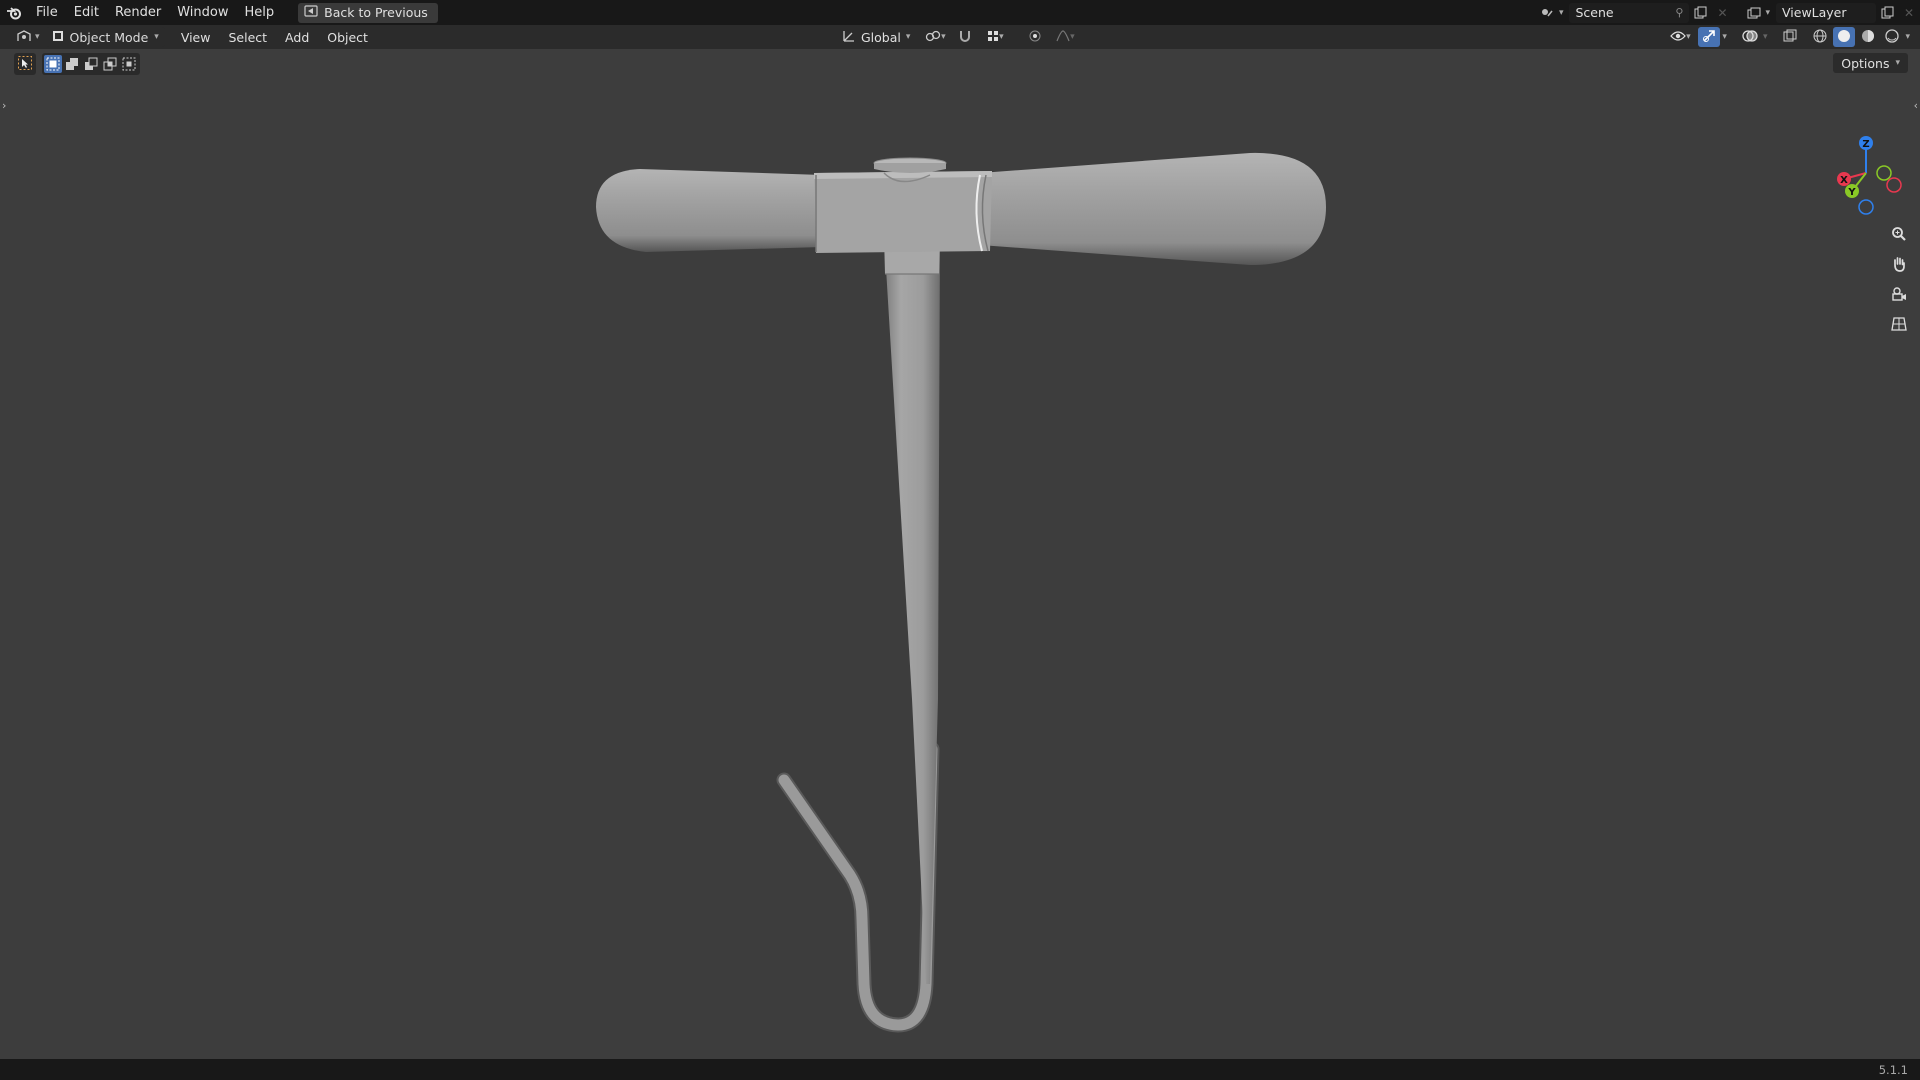  I want to click on viewport-icon, so click(24, 37).